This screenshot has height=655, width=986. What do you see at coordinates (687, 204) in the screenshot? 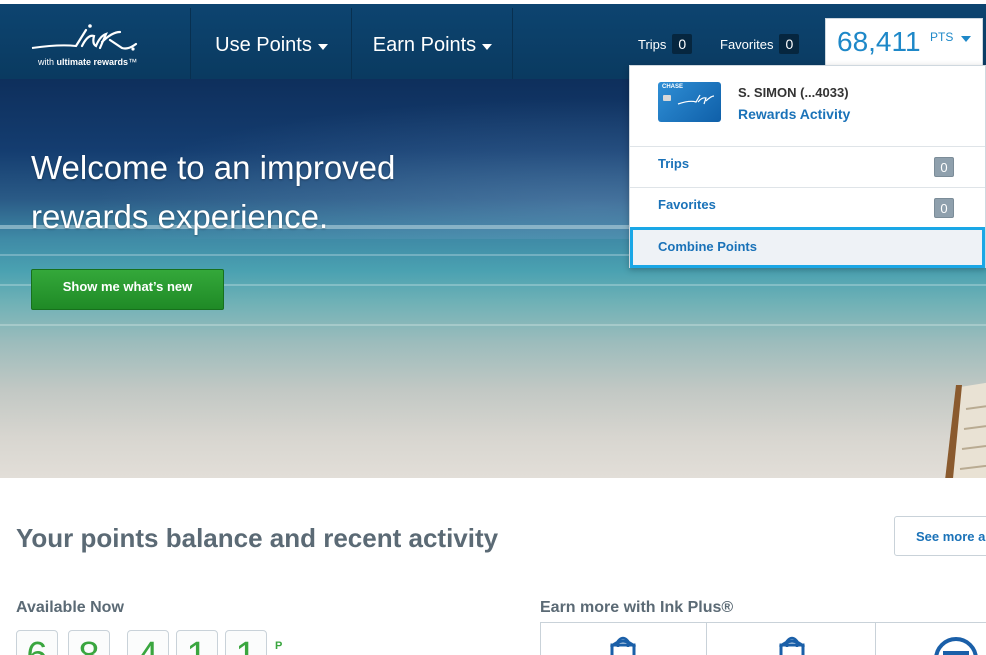
I see `dropdown-item-favorites-label: Favorites` at bounding box center [687, 204].